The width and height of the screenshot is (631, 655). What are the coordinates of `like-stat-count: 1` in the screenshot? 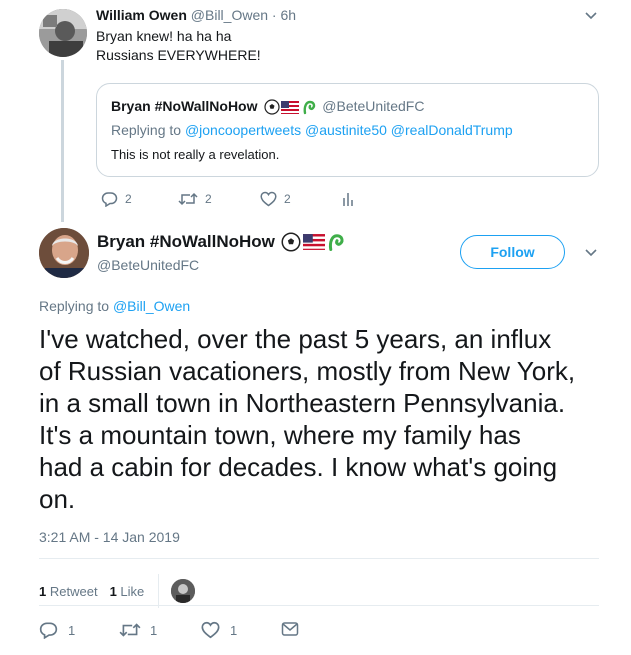 It's located at (113, 591).